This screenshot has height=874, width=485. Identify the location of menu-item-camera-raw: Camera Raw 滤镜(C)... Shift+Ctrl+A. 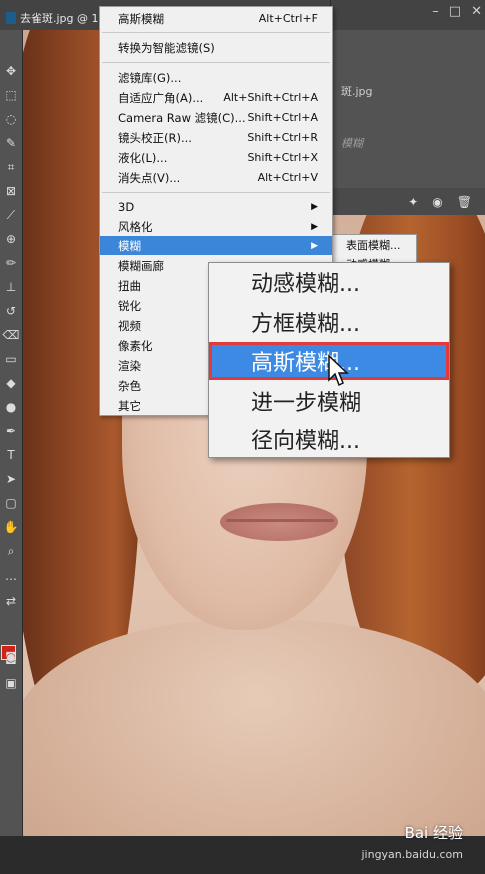
(216, 117).